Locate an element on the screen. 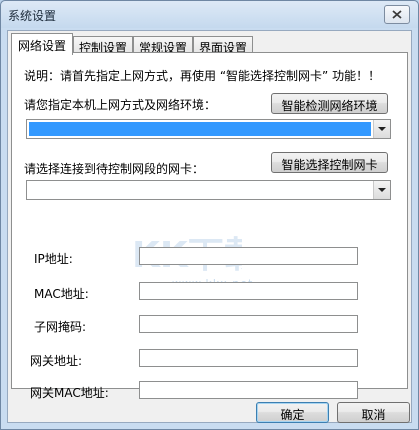 The width and height of the screenshot is (419, 430). network-env-dropdown-arrow is located at coordinates (381, 129).